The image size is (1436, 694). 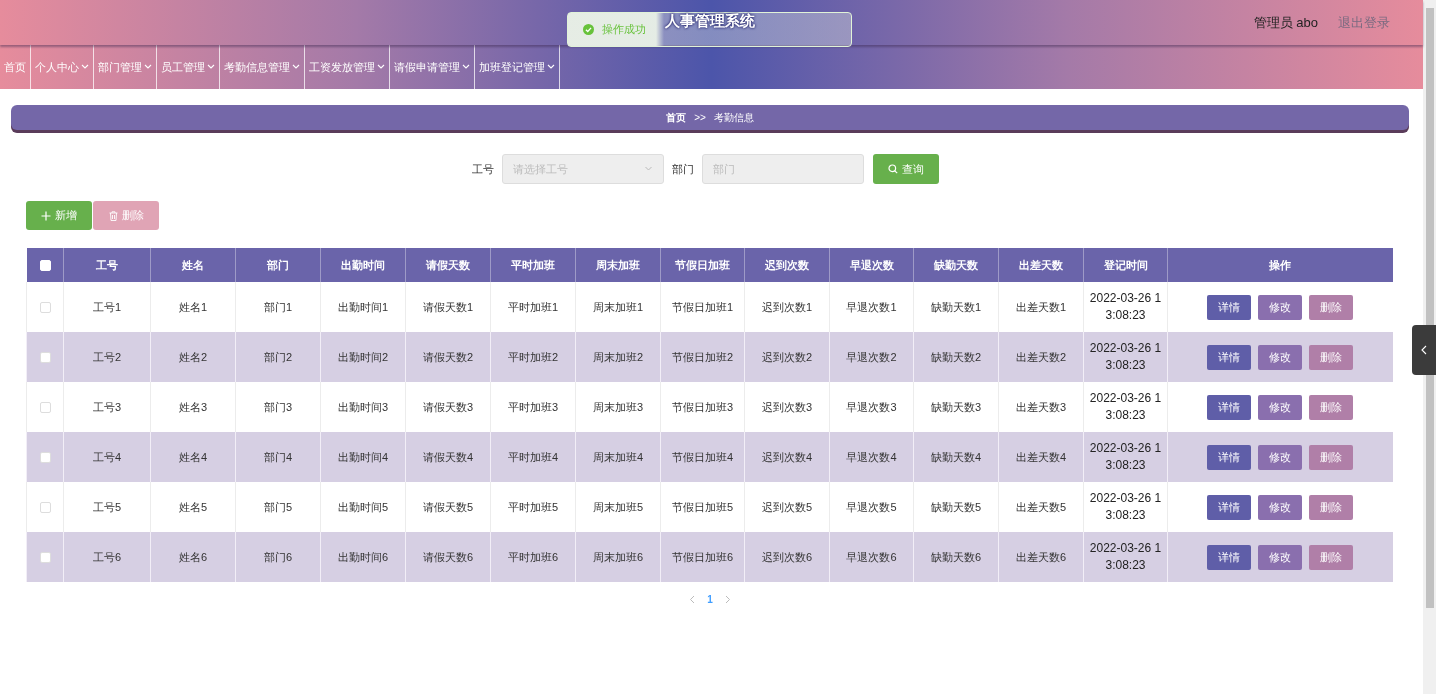 What do you see at coordinates (702, 356) in the screenshot?
I see `table-cell: 节假日加班2` at bounding box center [702, 356].